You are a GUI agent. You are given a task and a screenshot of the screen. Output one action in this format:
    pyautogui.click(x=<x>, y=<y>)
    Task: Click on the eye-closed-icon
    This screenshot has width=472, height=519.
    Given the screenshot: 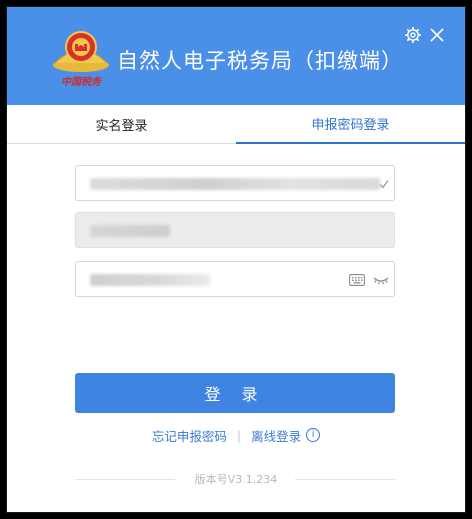 What is the action you would take?
    pyautogui.click(x=381, y=280)
    